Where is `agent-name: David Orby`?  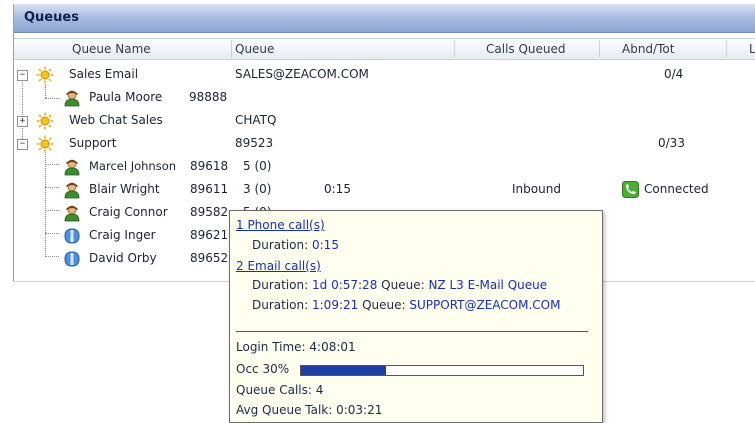
agent-name: David Orby is located at coordinates (123, 258).